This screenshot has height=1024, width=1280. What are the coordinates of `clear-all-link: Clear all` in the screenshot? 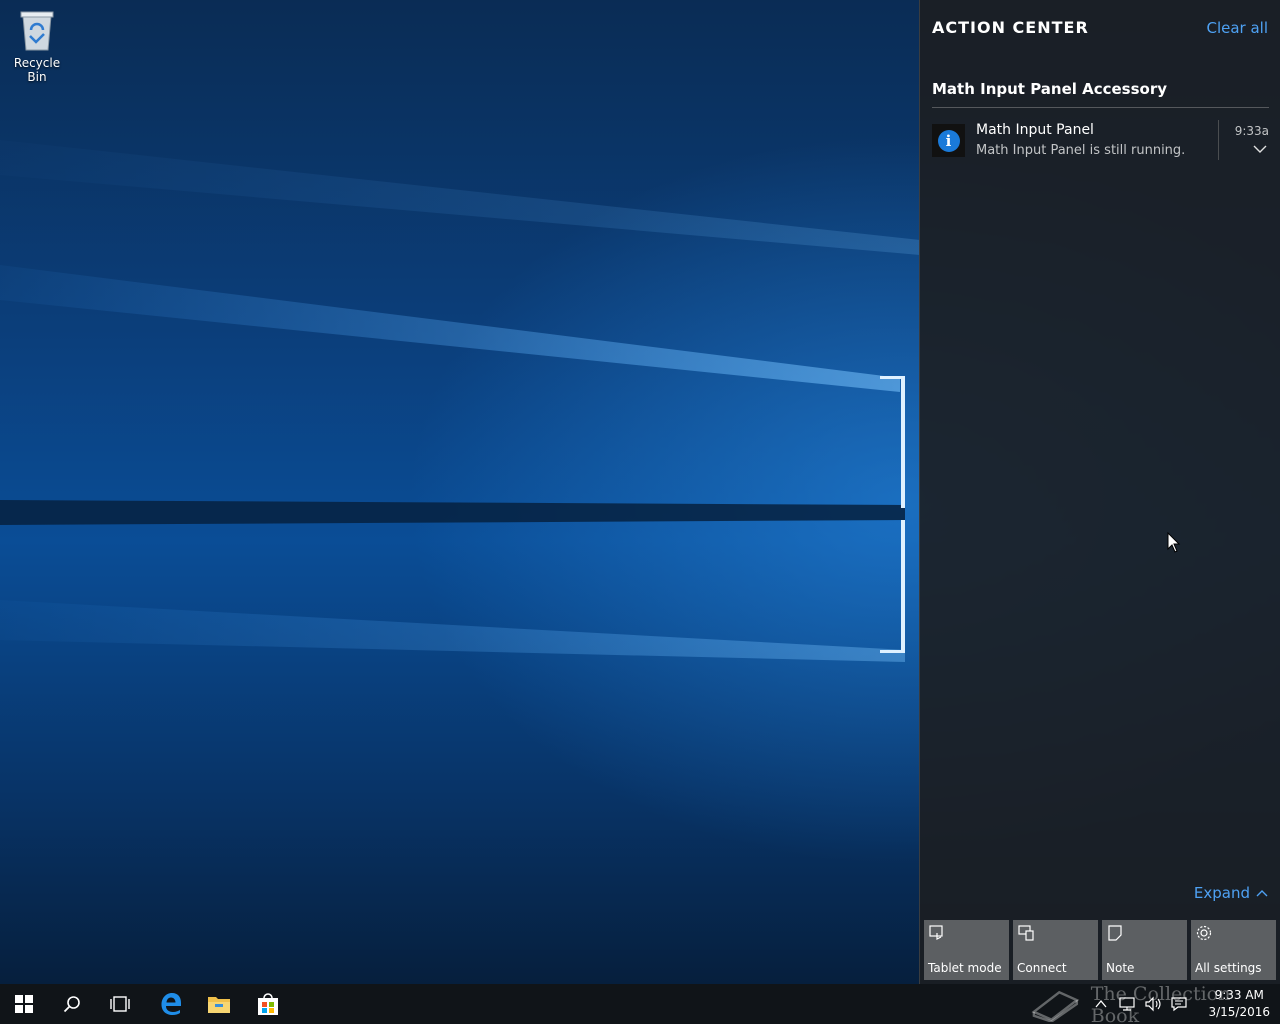 It's located at (1237, 28).